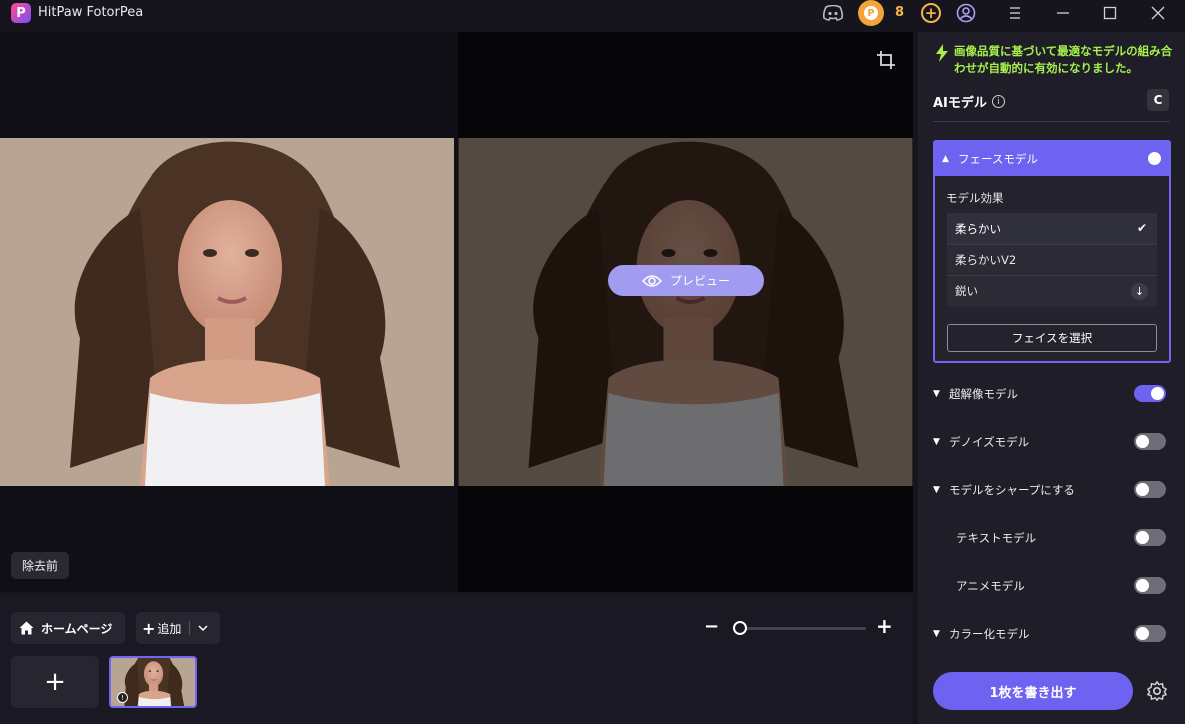  I want to click on model-effect-label: モデル効果, so click(975, 198).